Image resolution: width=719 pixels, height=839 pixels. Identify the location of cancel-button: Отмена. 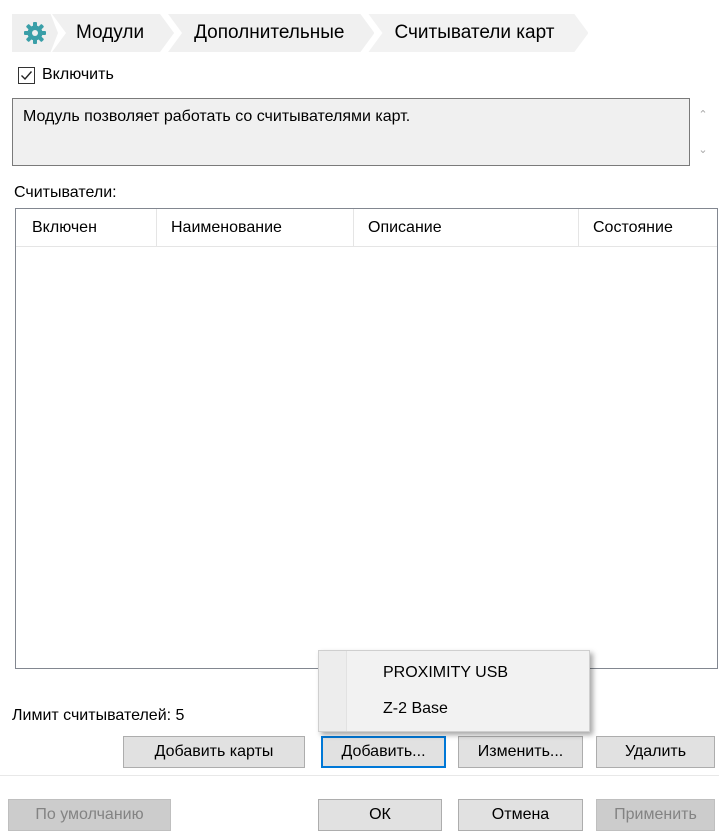
(520, 815).